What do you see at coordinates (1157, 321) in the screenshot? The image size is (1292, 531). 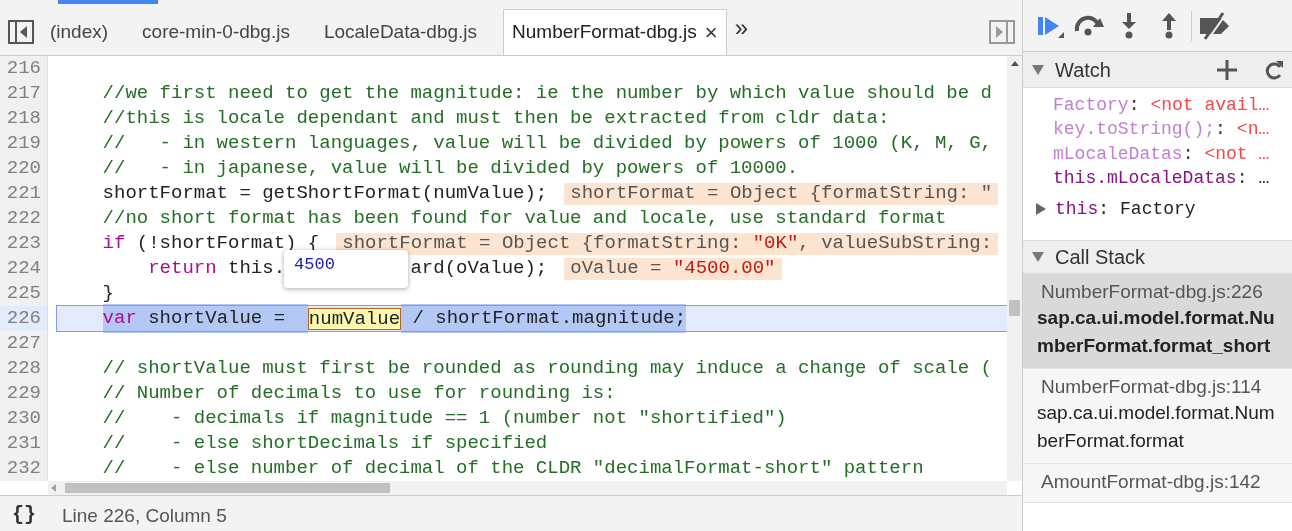 I see `call-frame: NumberFormat-dbg.js:226 sap.ca.ui.model.format.NumberFormat.format_short` at bounding box center [1157, 321].